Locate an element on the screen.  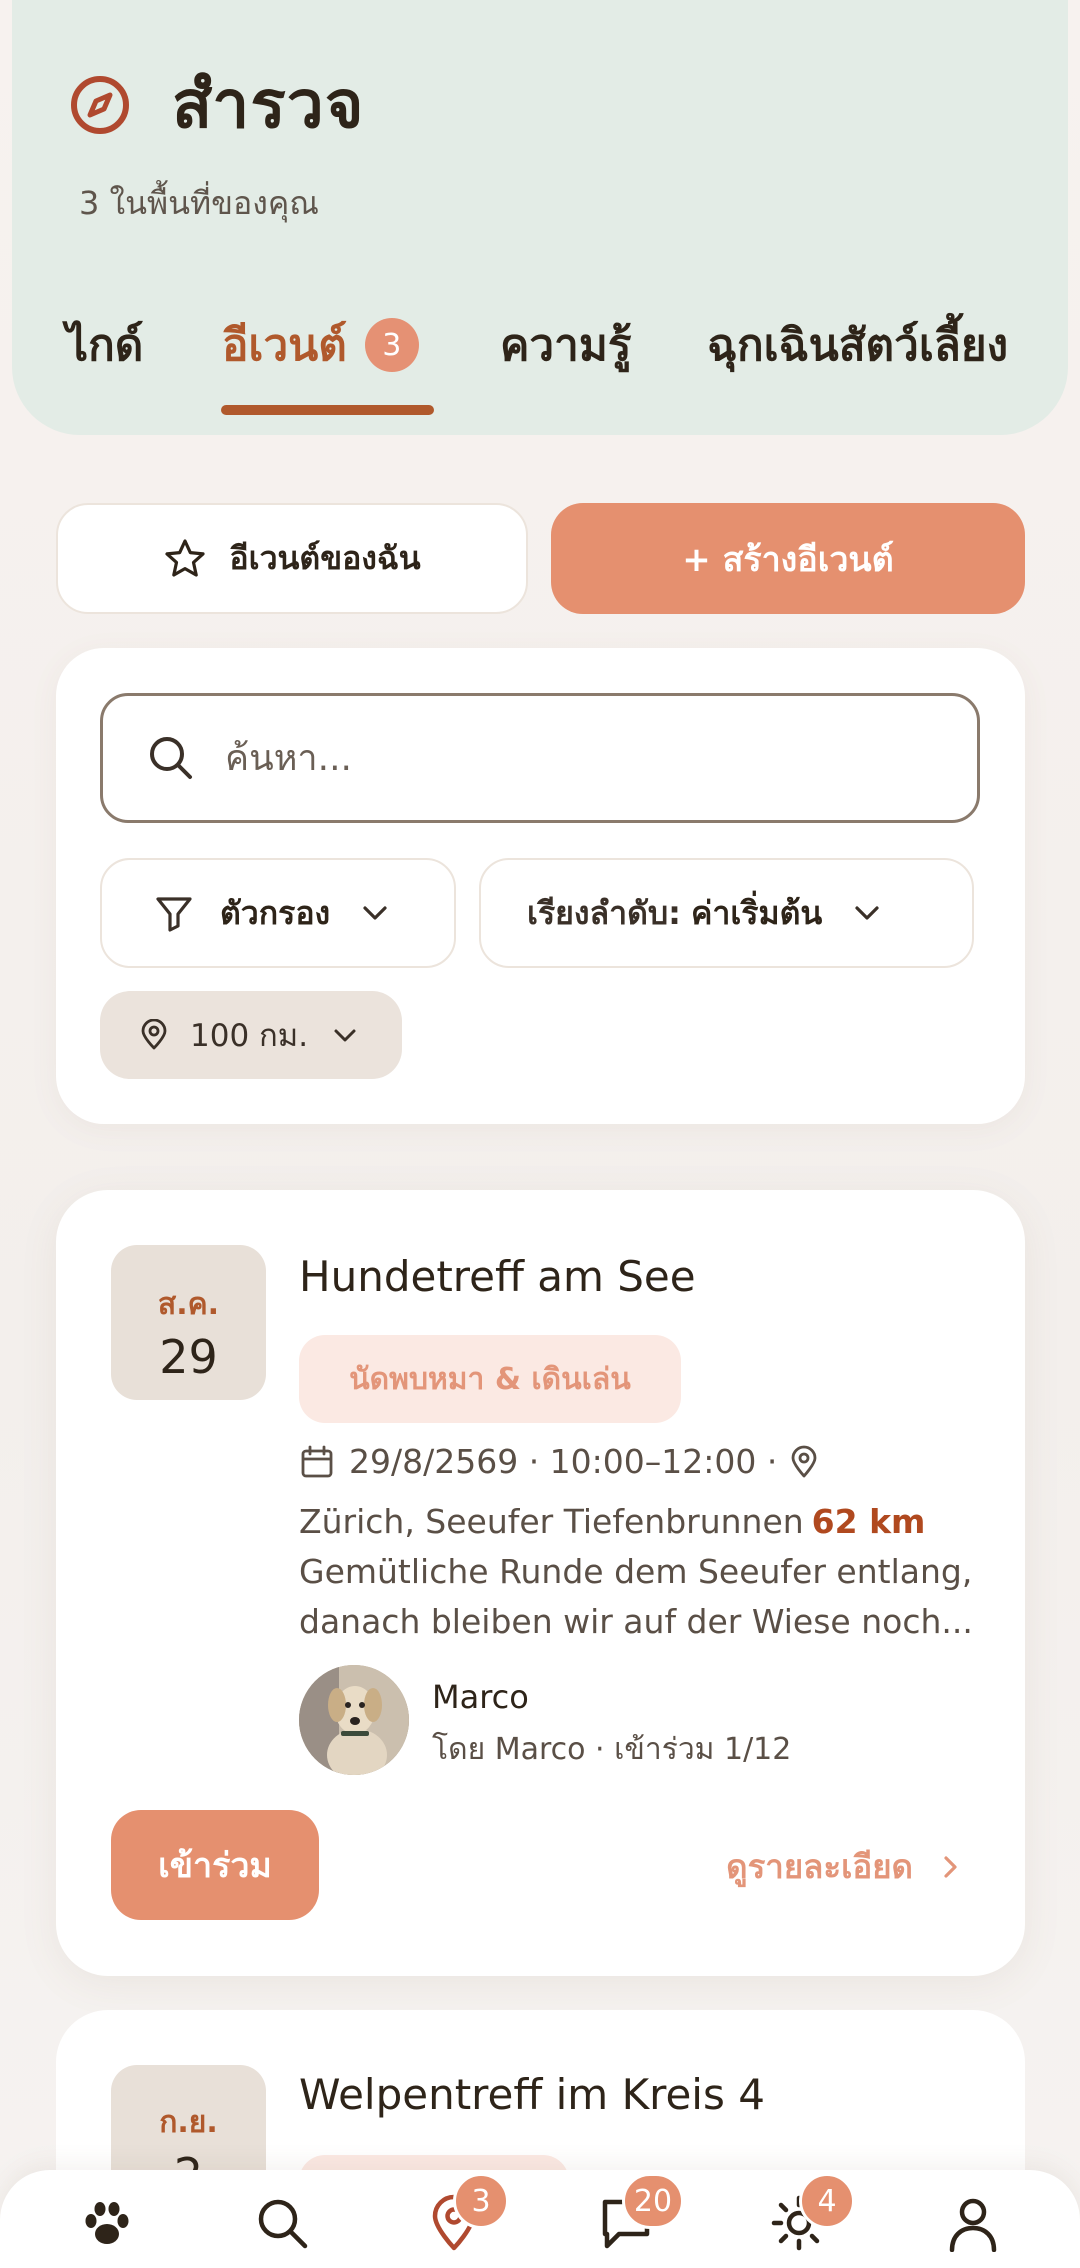
filter-label: ตัวกรอง is located at coordinates (275, 912).